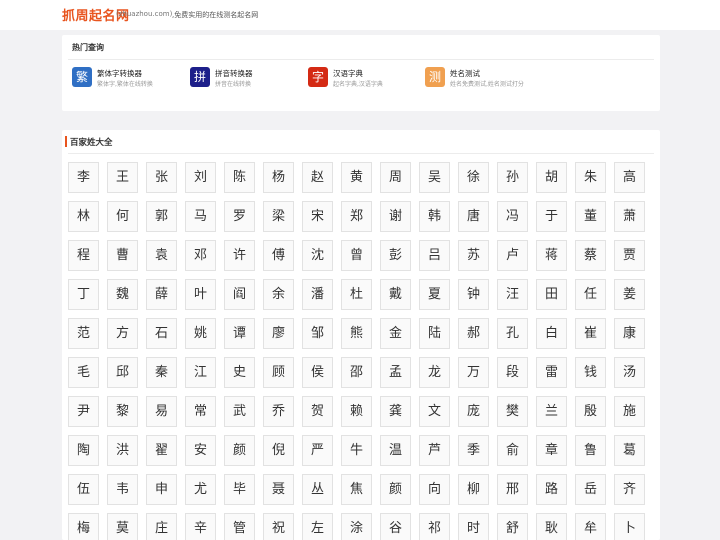 The image size is (720, 540). Describe the element at coordinates (551, 255) in the screenshot. I see `surname-link: 蒋` at that location.